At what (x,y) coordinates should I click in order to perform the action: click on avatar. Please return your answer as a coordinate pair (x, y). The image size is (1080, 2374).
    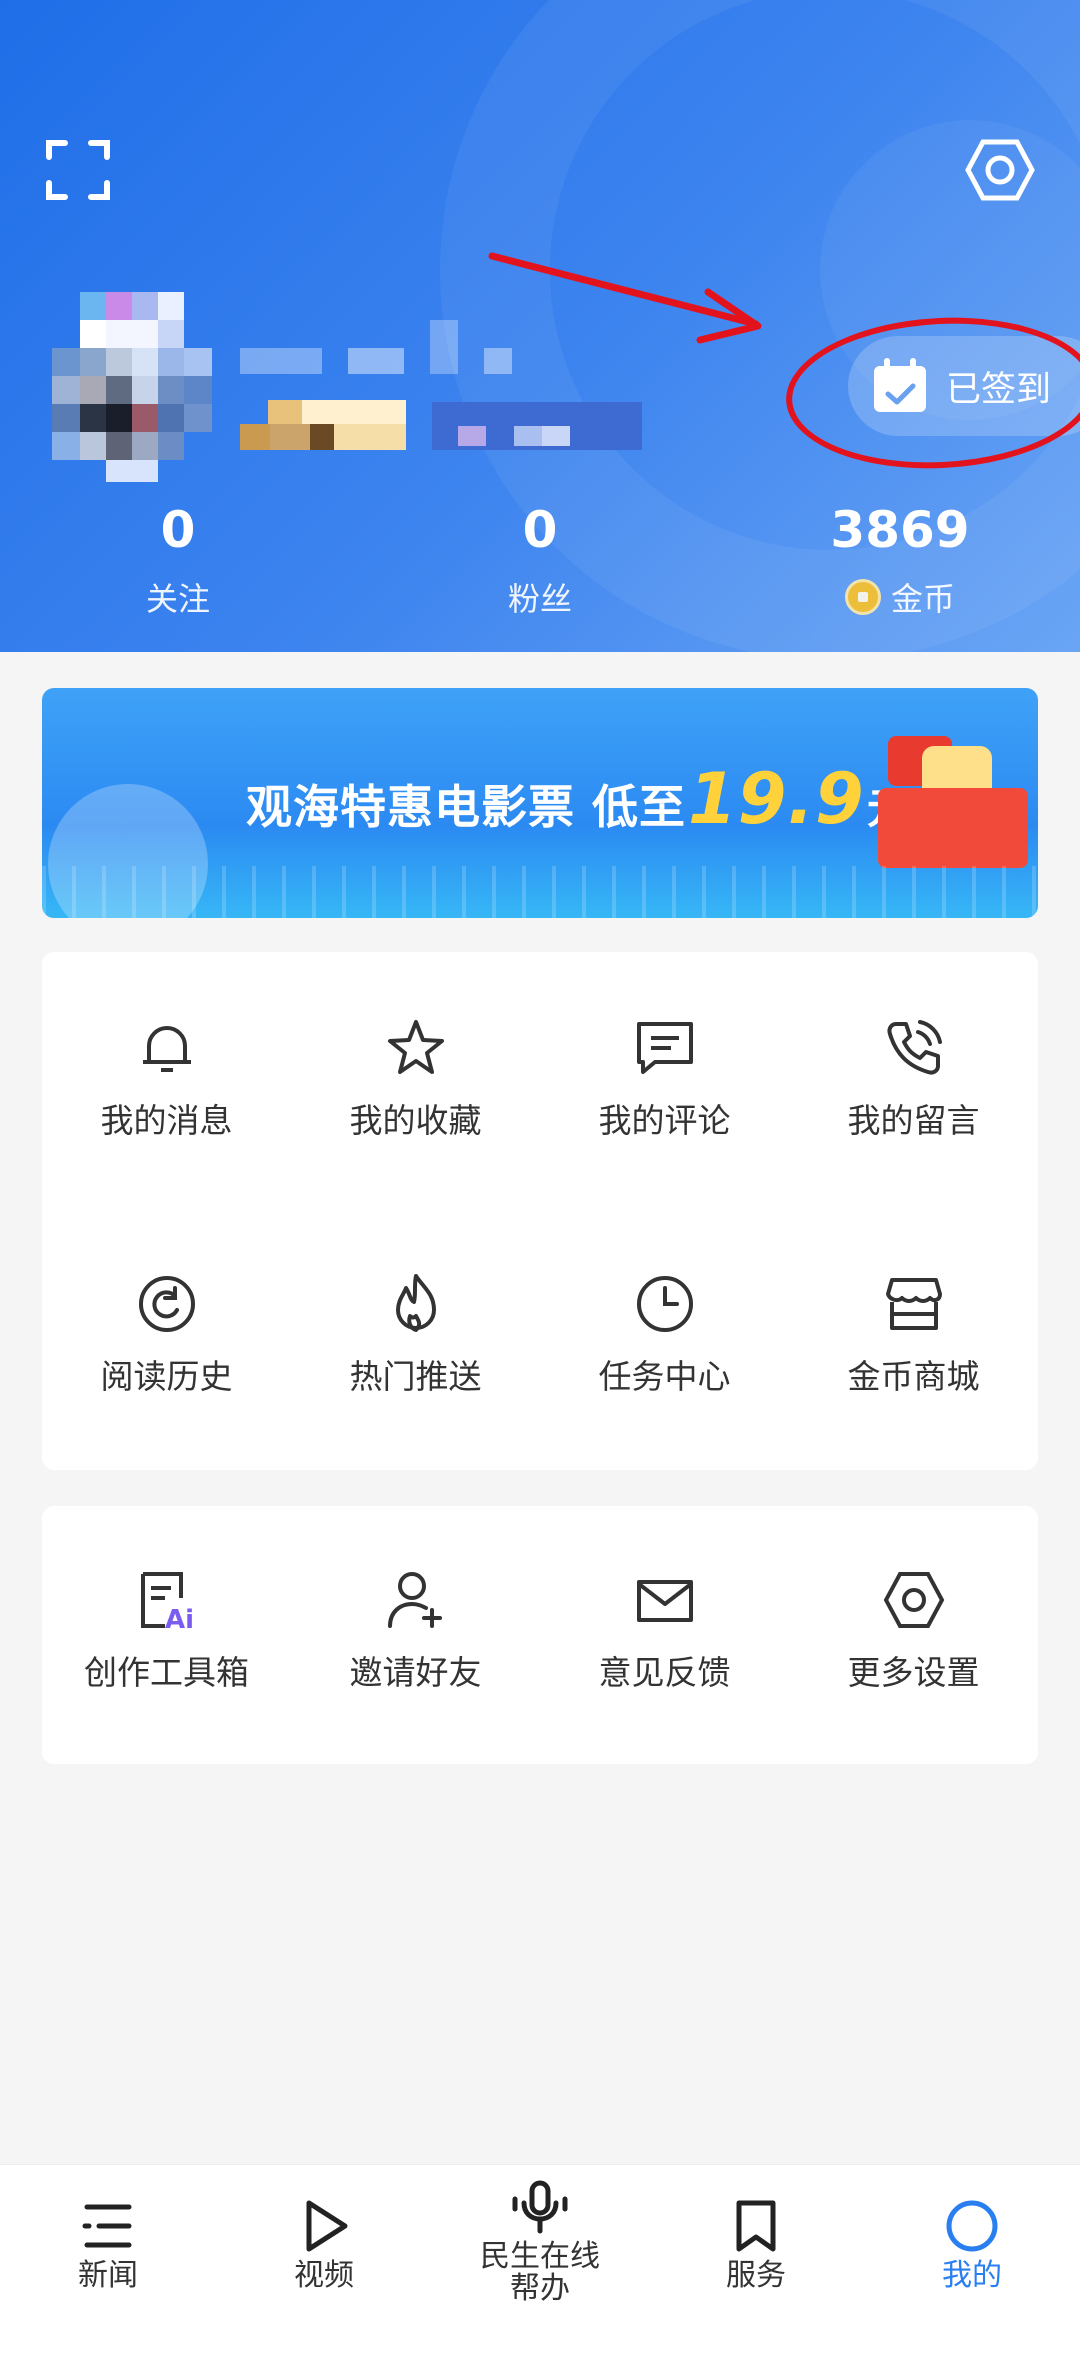
    Looking at the image, I should click on (135, 387).